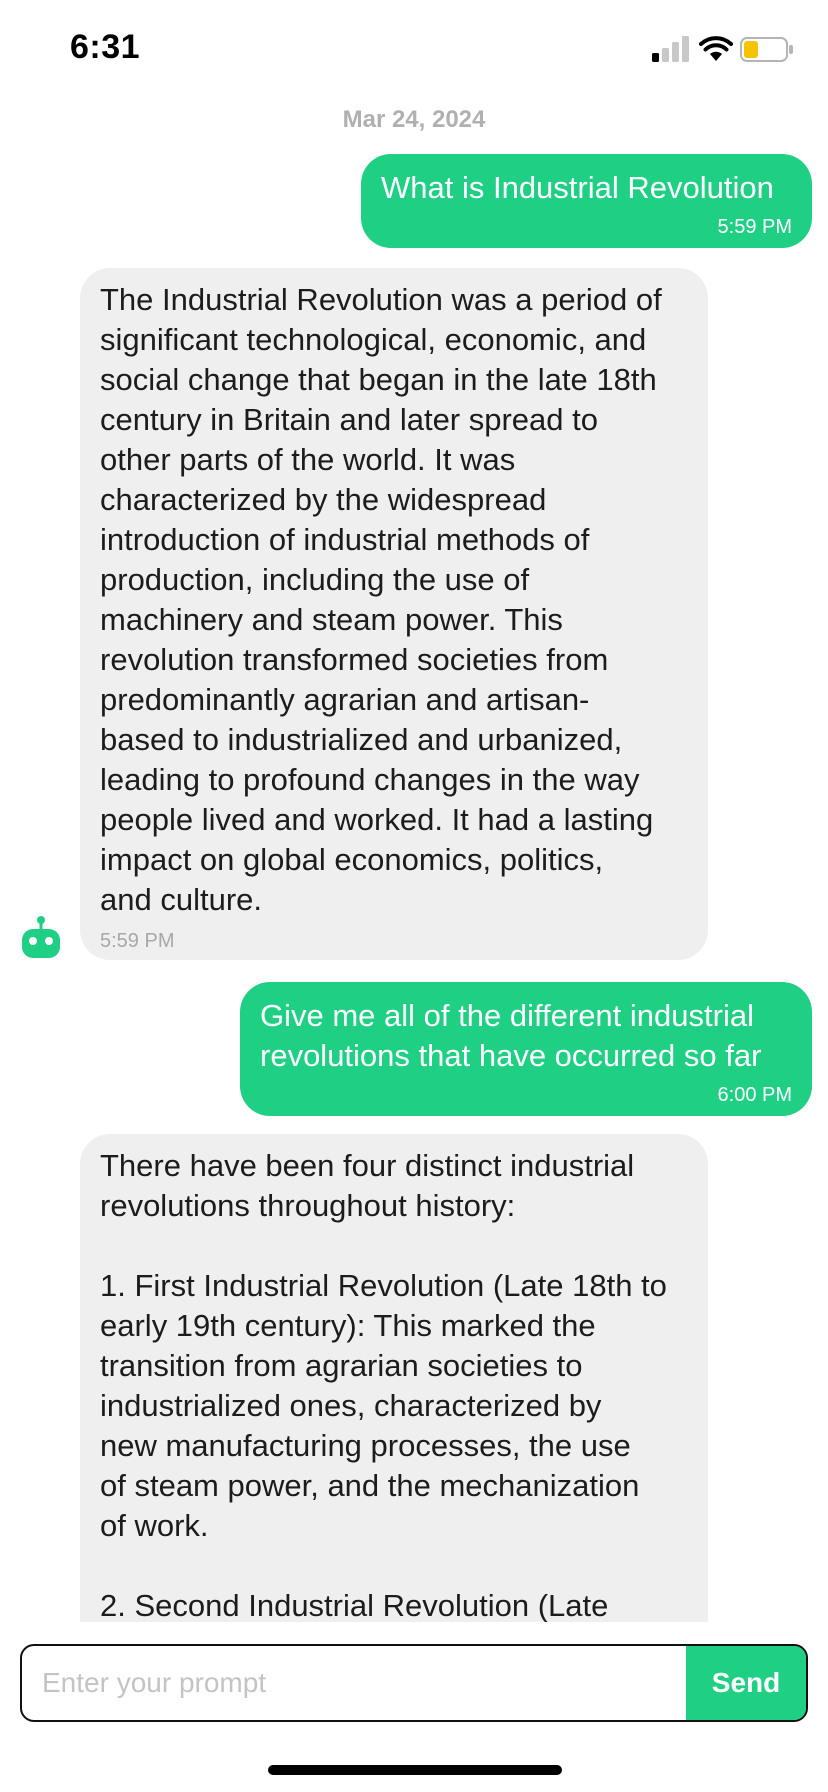  Describe the element at coordinates (716, 48) in the screenshot. I see `wifi-icon` at that location.